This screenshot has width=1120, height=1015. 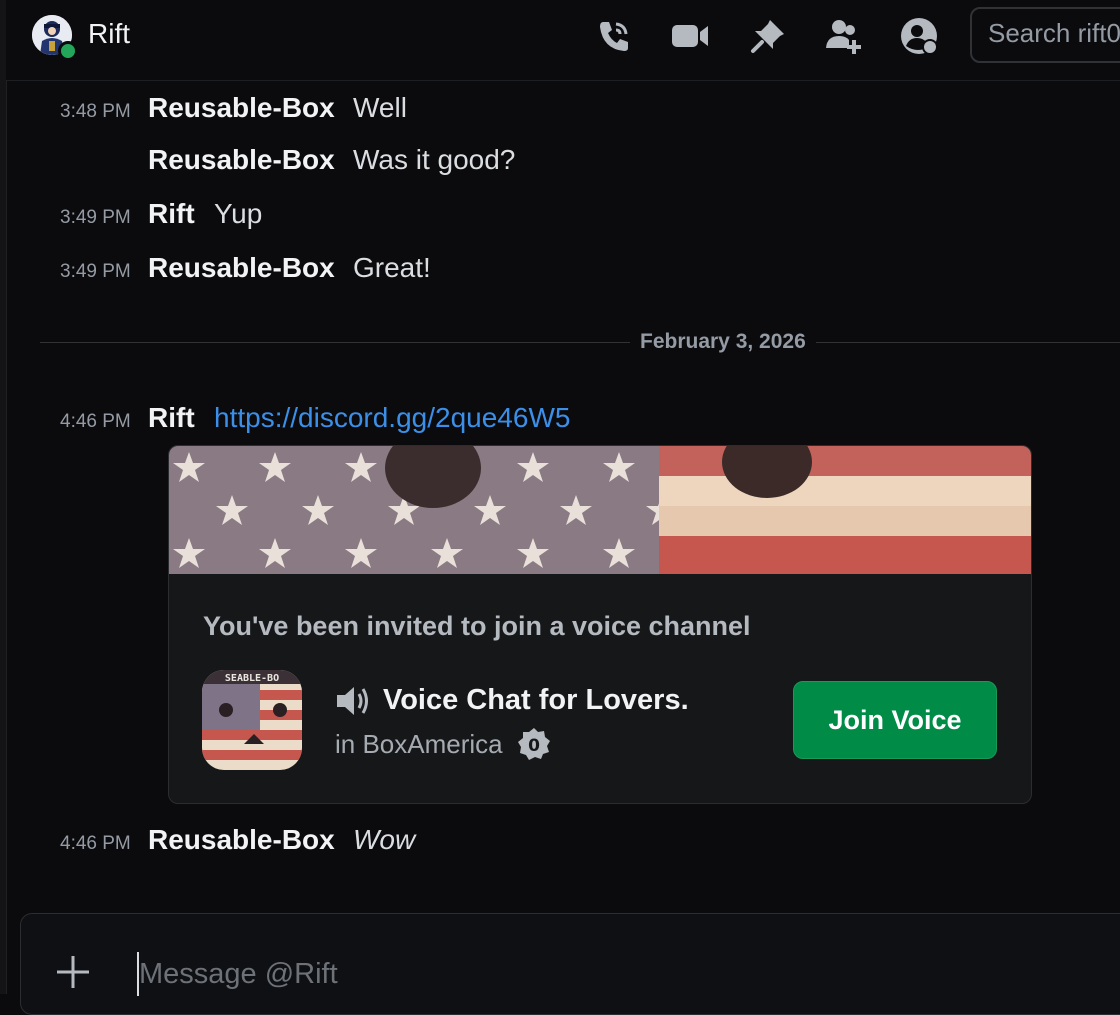 I want to click on dm-title: Rift, so click(x=109, y=34).